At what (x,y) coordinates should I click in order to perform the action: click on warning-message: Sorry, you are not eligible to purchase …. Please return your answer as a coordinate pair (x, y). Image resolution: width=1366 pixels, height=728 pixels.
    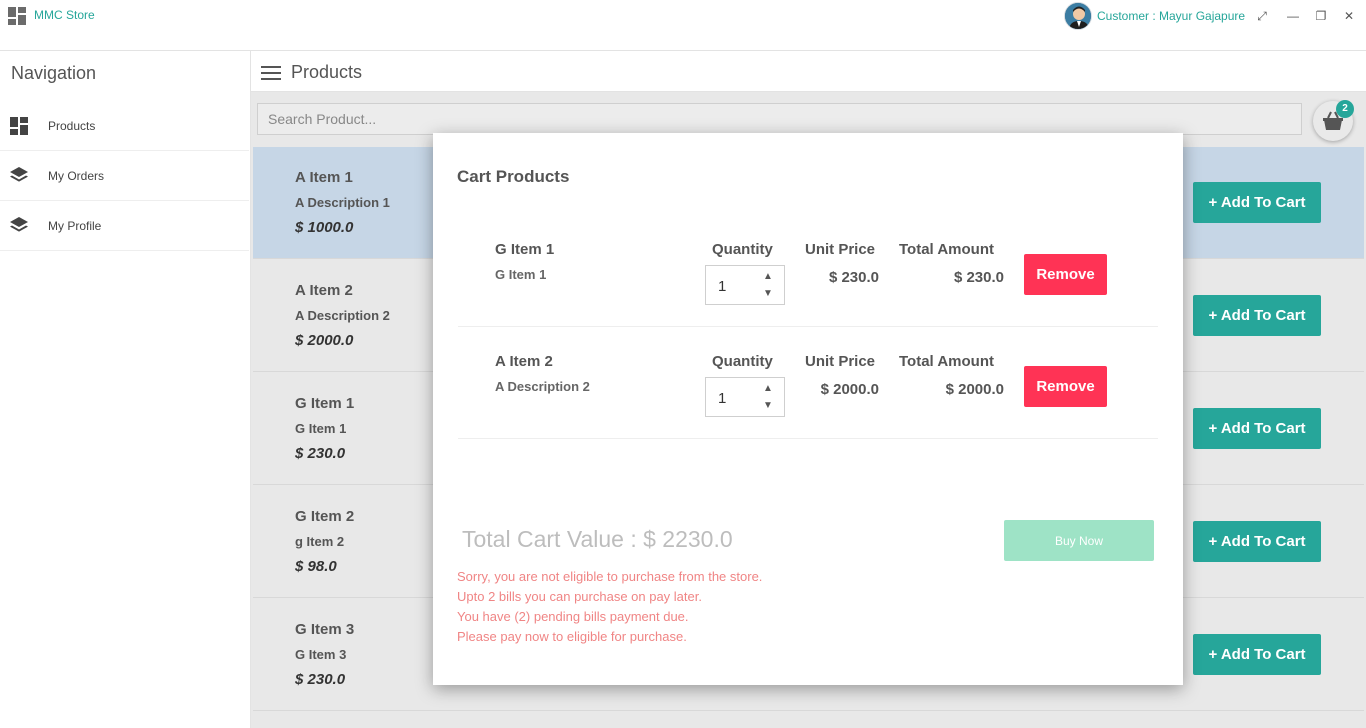
    Looking at the image, I should click on (610, 576).